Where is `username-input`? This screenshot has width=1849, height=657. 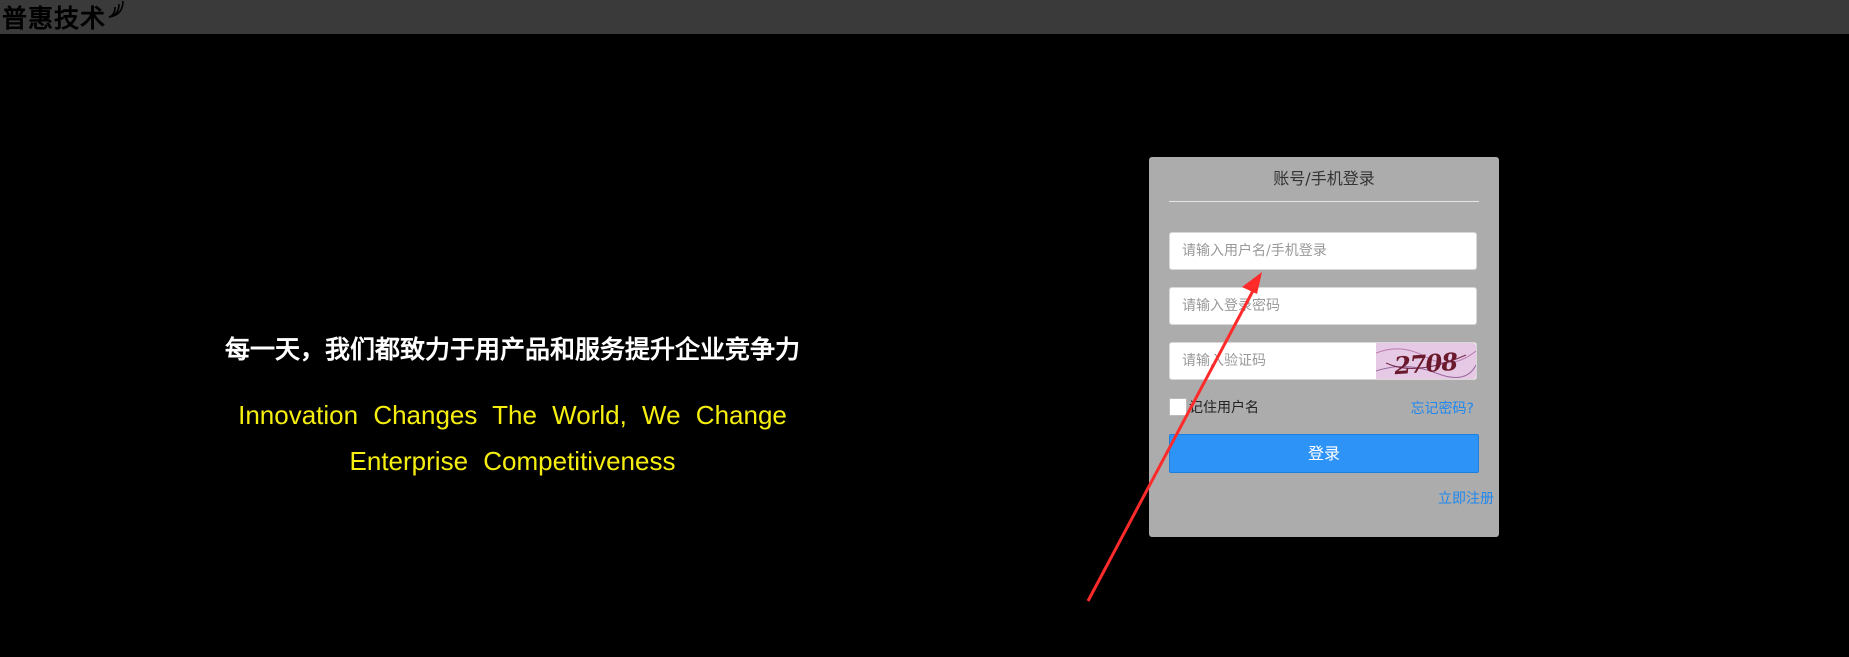
username-input is located at coordinates (1323, 251).